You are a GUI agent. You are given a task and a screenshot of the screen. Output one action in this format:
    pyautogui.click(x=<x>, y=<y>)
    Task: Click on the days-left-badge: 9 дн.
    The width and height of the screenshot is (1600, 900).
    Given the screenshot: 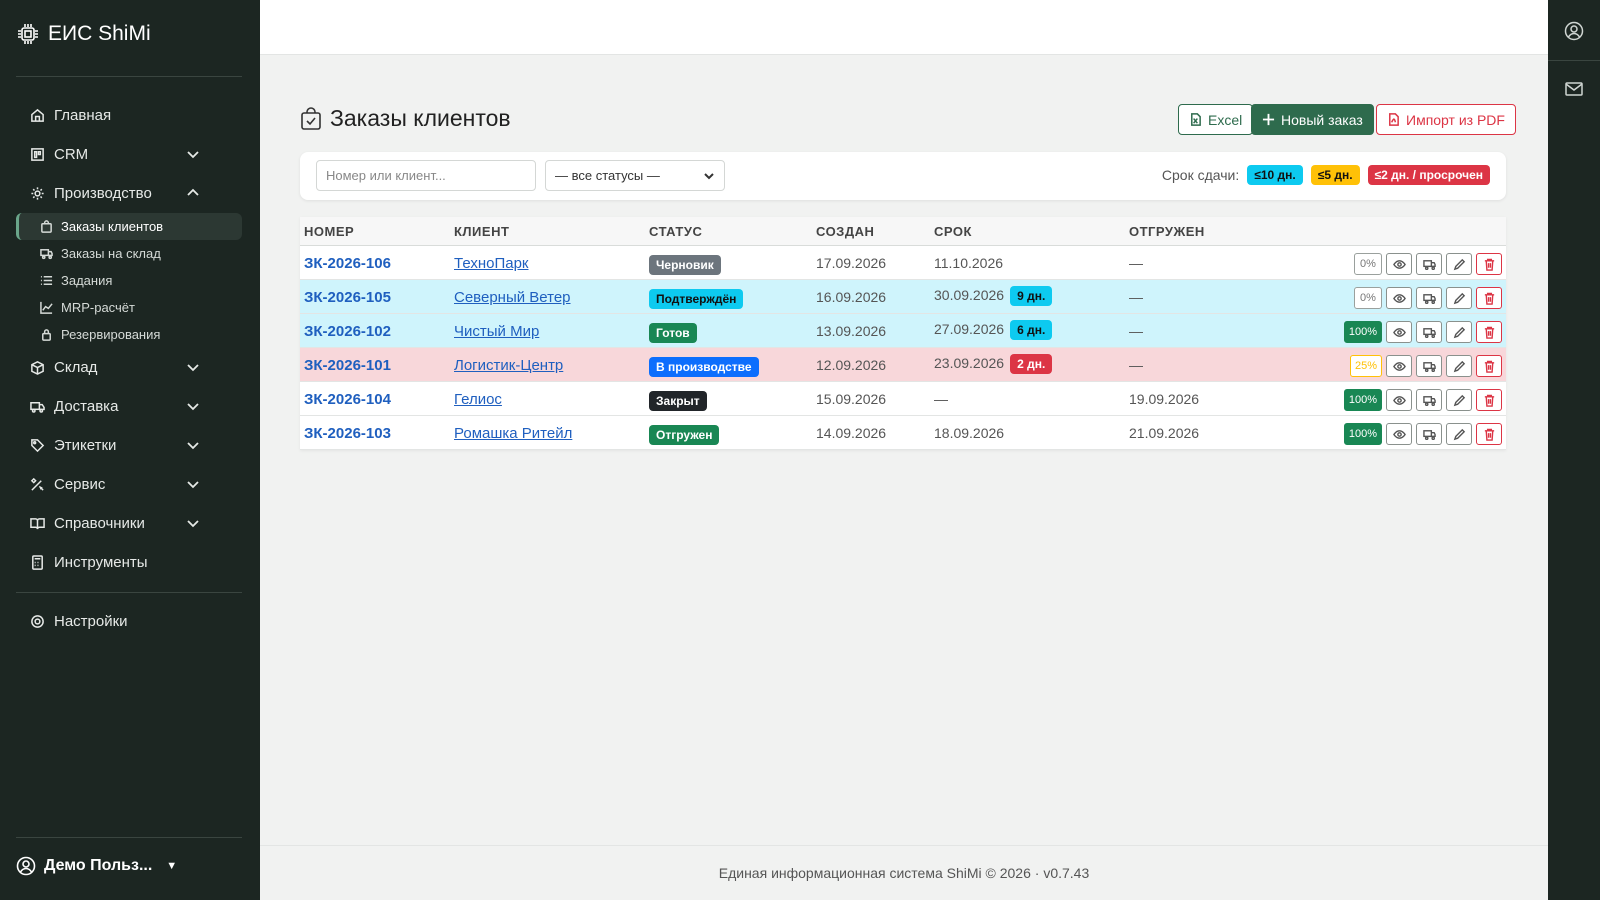 What is the action you would take?
    pyautogui.click(x=1031, y=296)
    